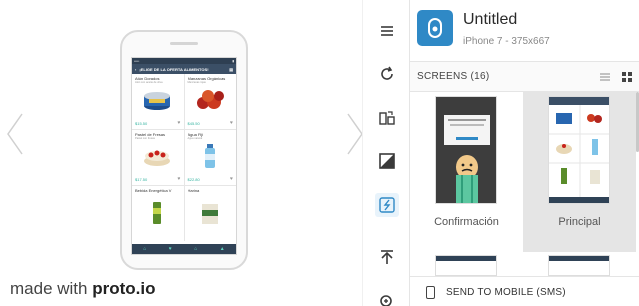 This screenshot has width=639, height=306. What do you see at coordinates (579, 222) in the screenshot?
I see `screen-name: Principal` at bounding box center [579, 222].